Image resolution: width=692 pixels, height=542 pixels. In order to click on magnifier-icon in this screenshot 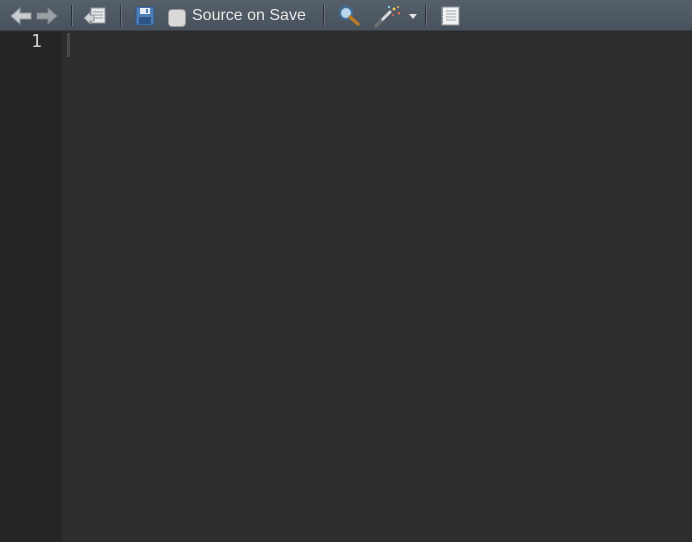, I will do `click(349, 16)`.